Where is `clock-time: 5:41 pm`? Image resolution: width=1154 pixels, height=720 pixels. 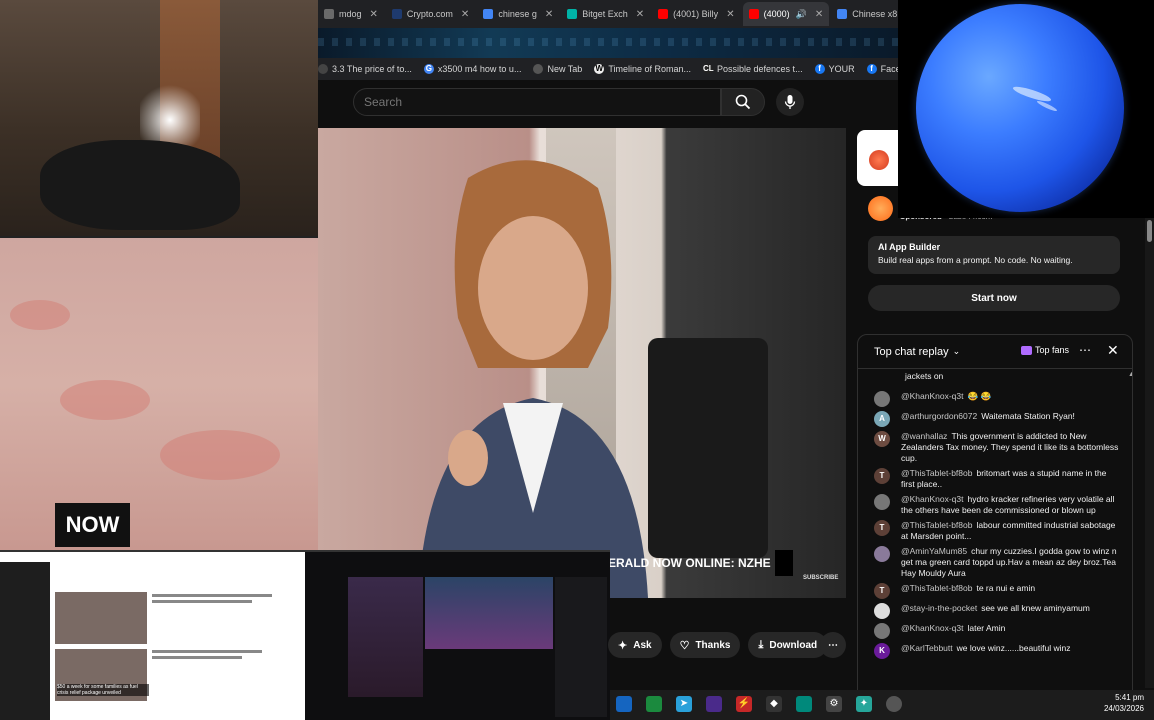
clock-time: 5:41 pm is located at coordinates (1129, 697).